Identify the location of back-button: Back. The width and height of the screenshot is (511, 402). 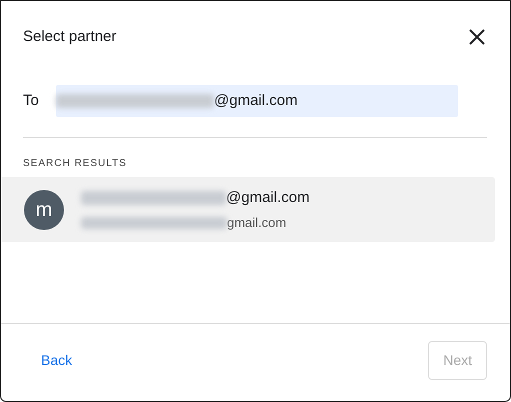
(56, 360).